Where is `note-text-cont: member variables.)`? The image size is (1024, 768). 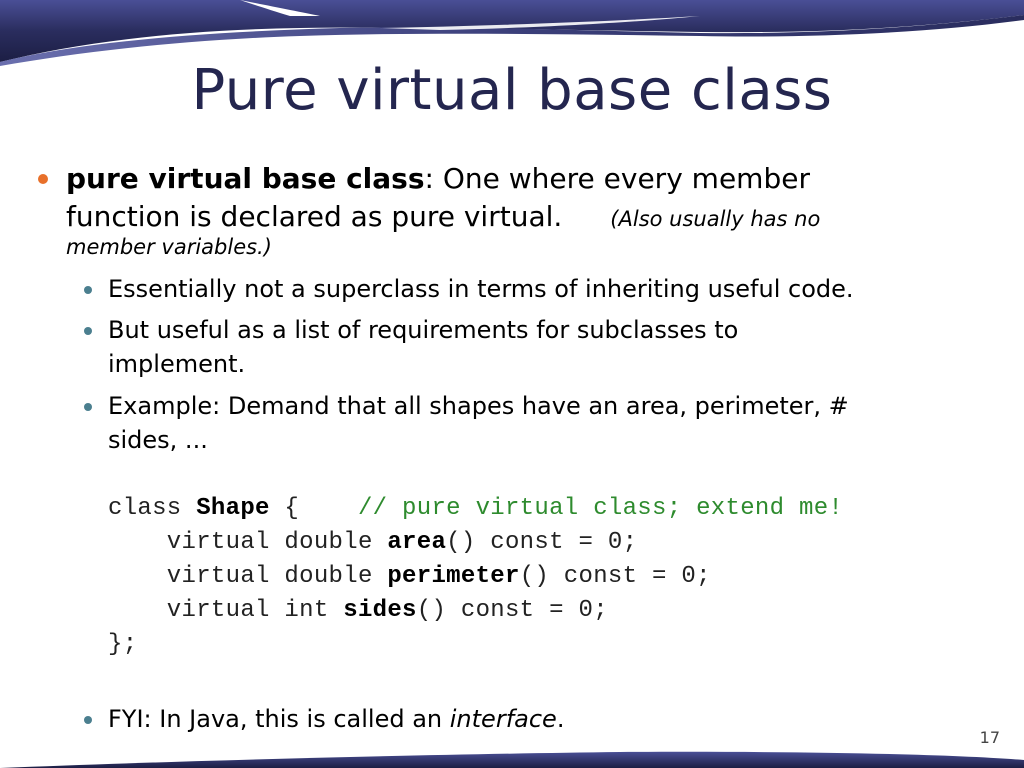
note-text-cont: member variables.) is located at coordinates (169, 247).